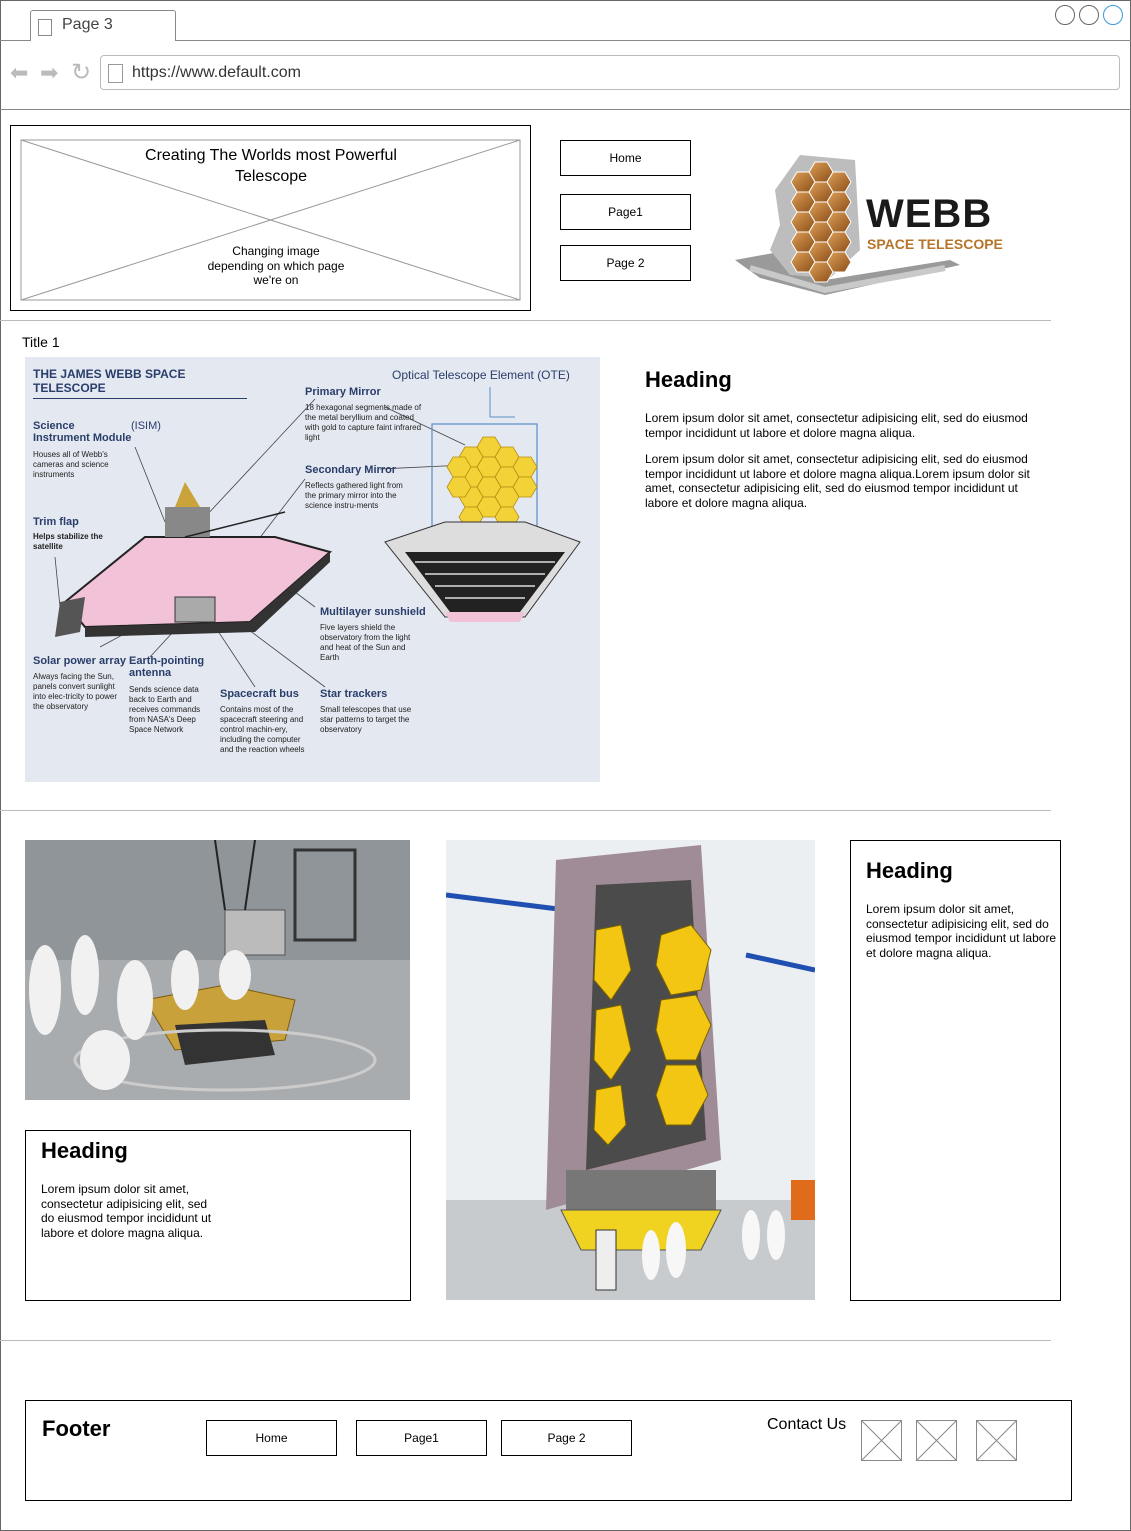  I want to click on diagram-secondary-mirror-label: Secondary Mirror, so click(351, 470).